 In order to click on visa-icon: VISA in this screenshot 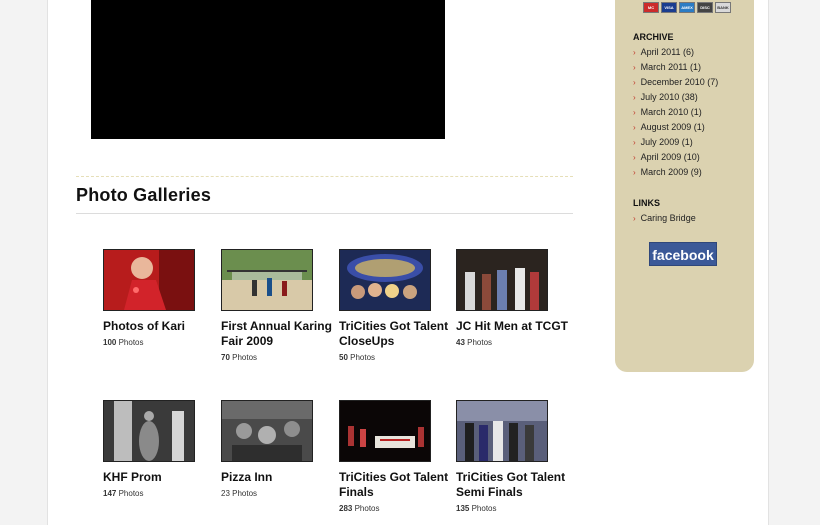, I will do `click(669, 7)`.